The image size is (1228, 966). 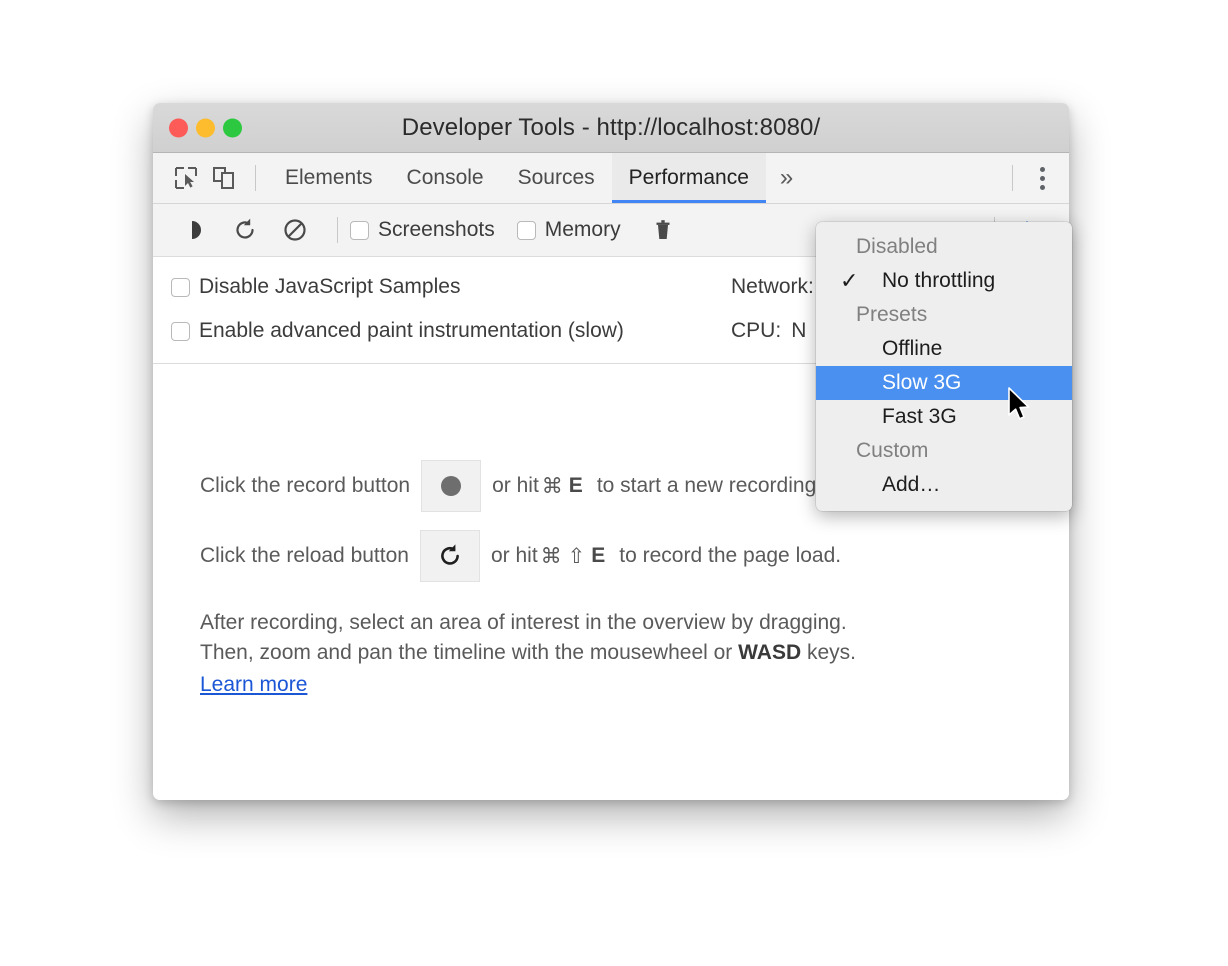 What do you see at coordinates (449, 556) in the screenshot?
I see `reload-circular-arrow-icon` at bounding box center [449, 556].